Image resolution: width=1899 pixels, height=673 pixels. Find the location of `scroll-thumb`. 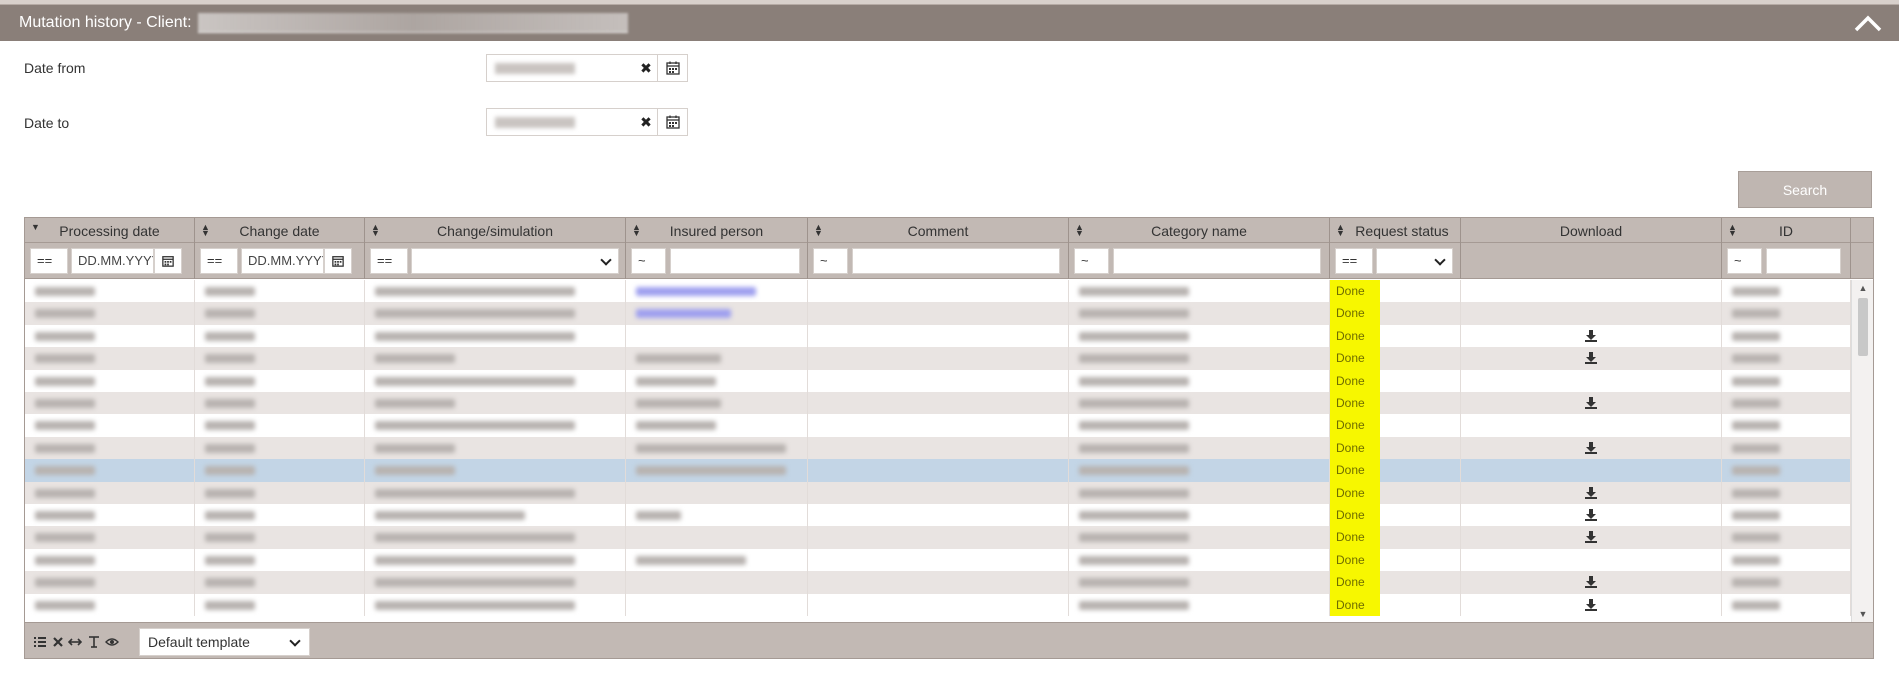

scroll-thumb is located at coordinates (1863, 327).